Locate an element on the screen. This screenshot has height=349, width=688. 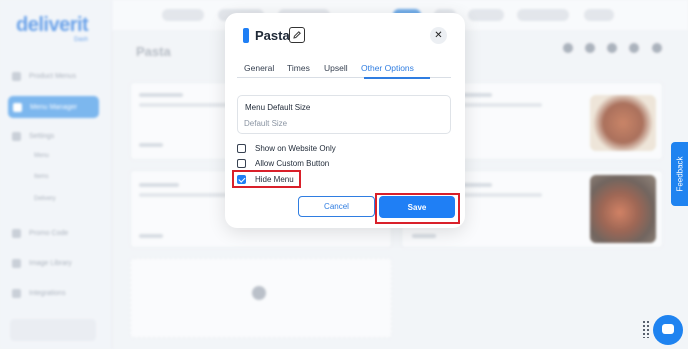
modal-title: Pasta is located at coordinates (272, 35).